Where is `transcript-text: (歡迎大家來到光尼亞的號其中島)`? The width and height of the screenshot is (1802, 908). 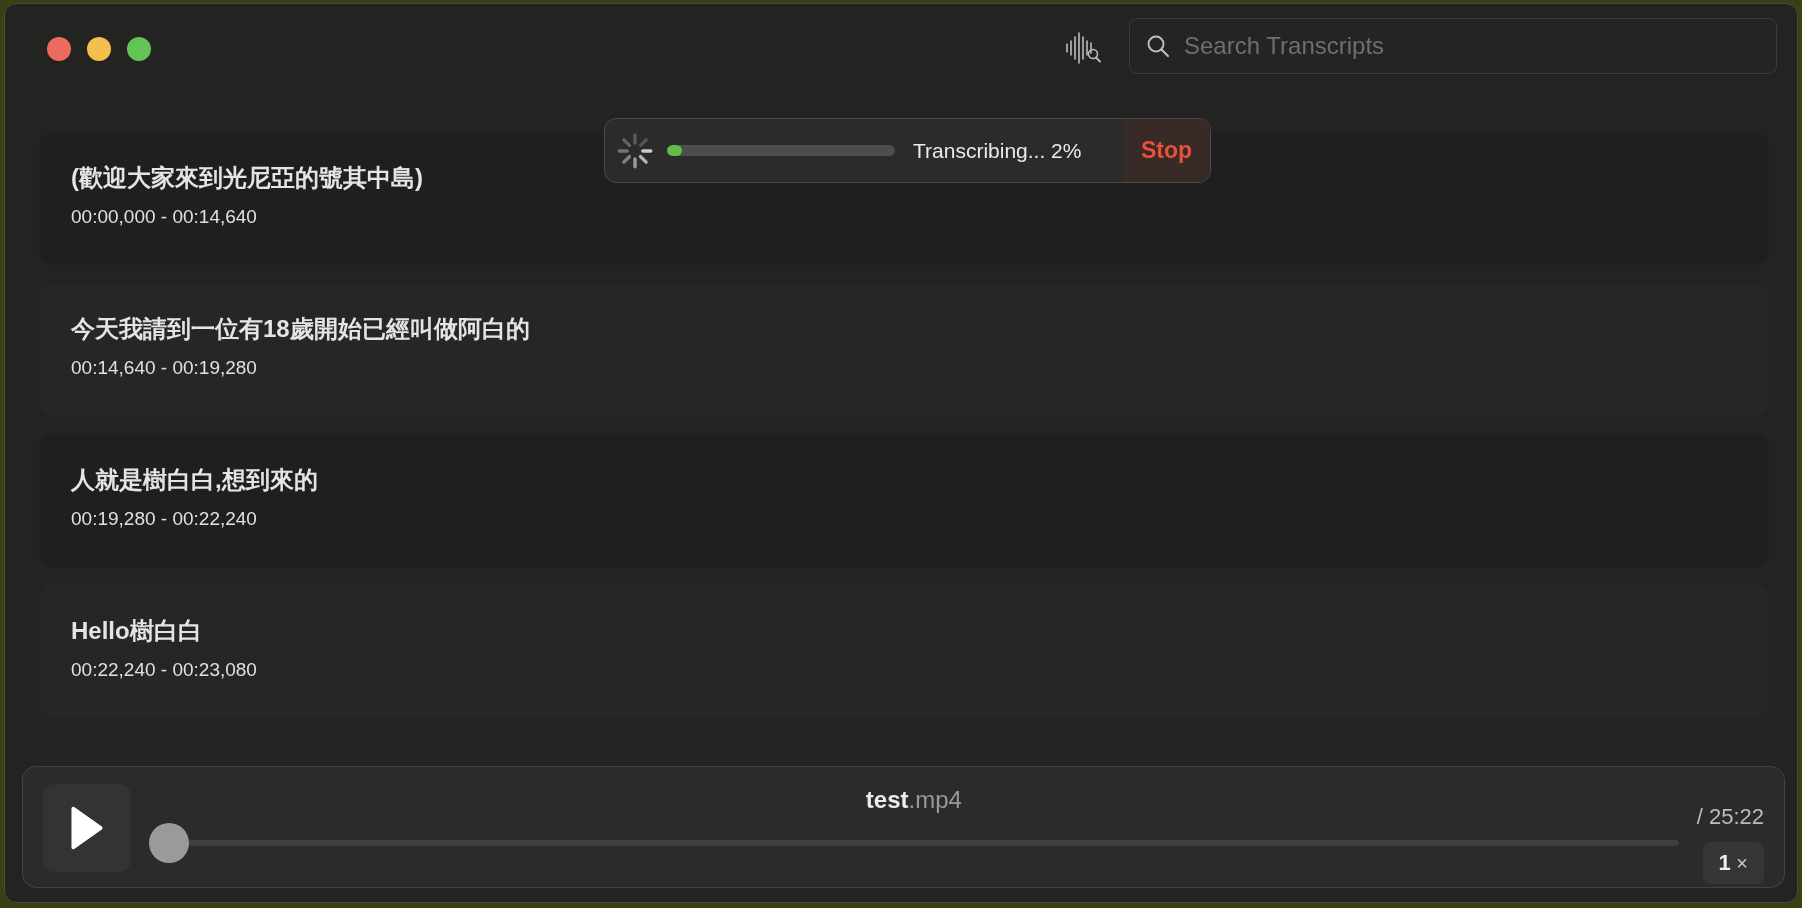
transcript-text: (歡迎大家來到光尼亞的號其中島) is located at coordinates (247, 178).